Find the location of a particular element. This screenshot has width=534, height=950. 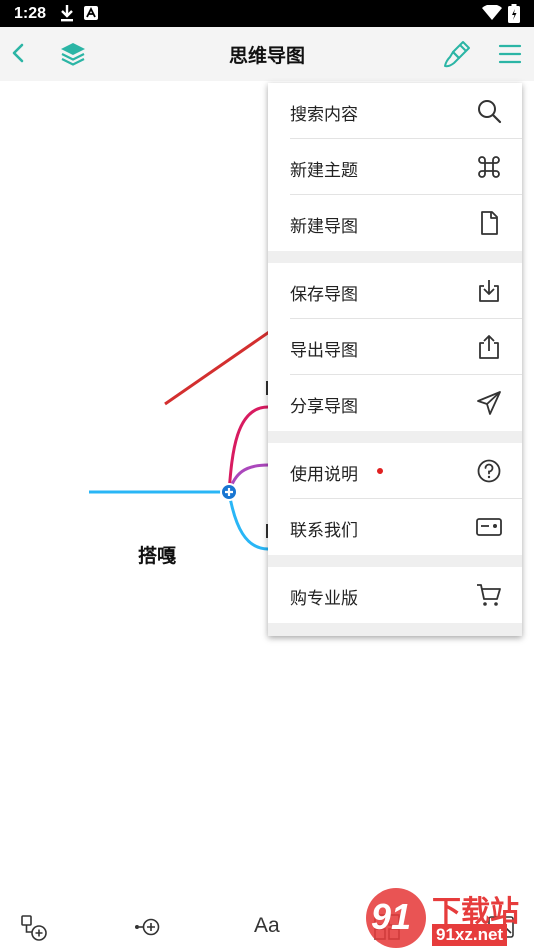

root-topic-label: 搭嘎 is located at coordinates (157, 554).